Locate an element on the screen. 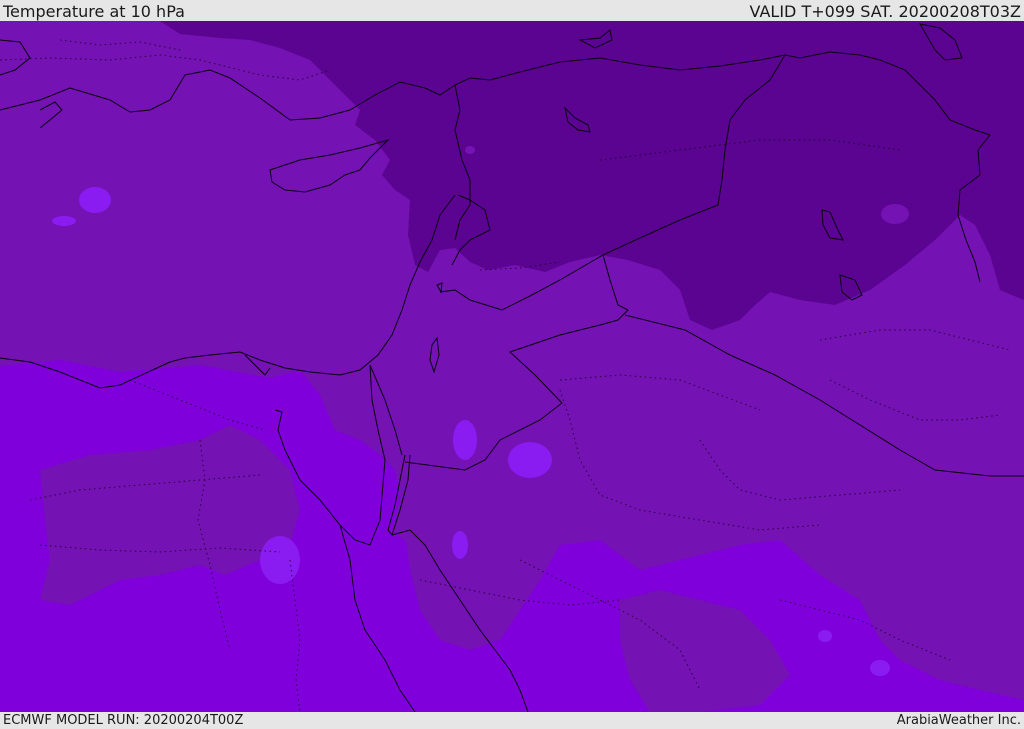  model-run: ECMWF MODEL RUN: 20200204T00Z is located at coordinates (123, 720).